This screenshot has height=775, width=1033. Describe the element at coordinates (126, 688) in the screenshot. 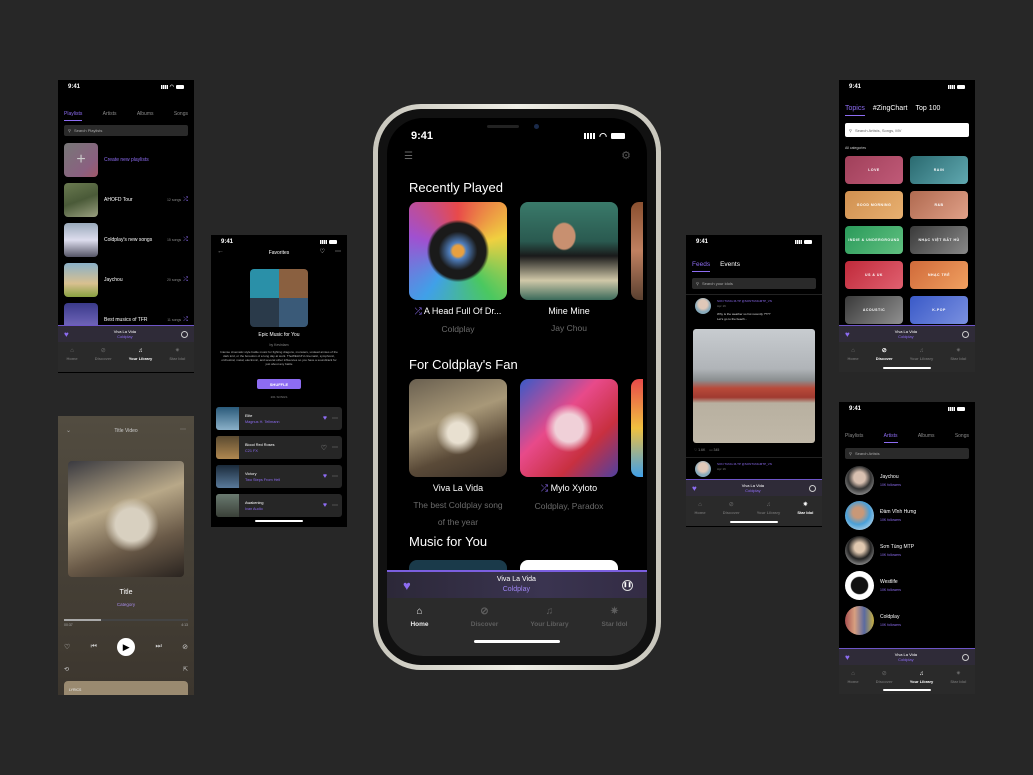

I see `lyrics-panel: LYRICS` at that location.